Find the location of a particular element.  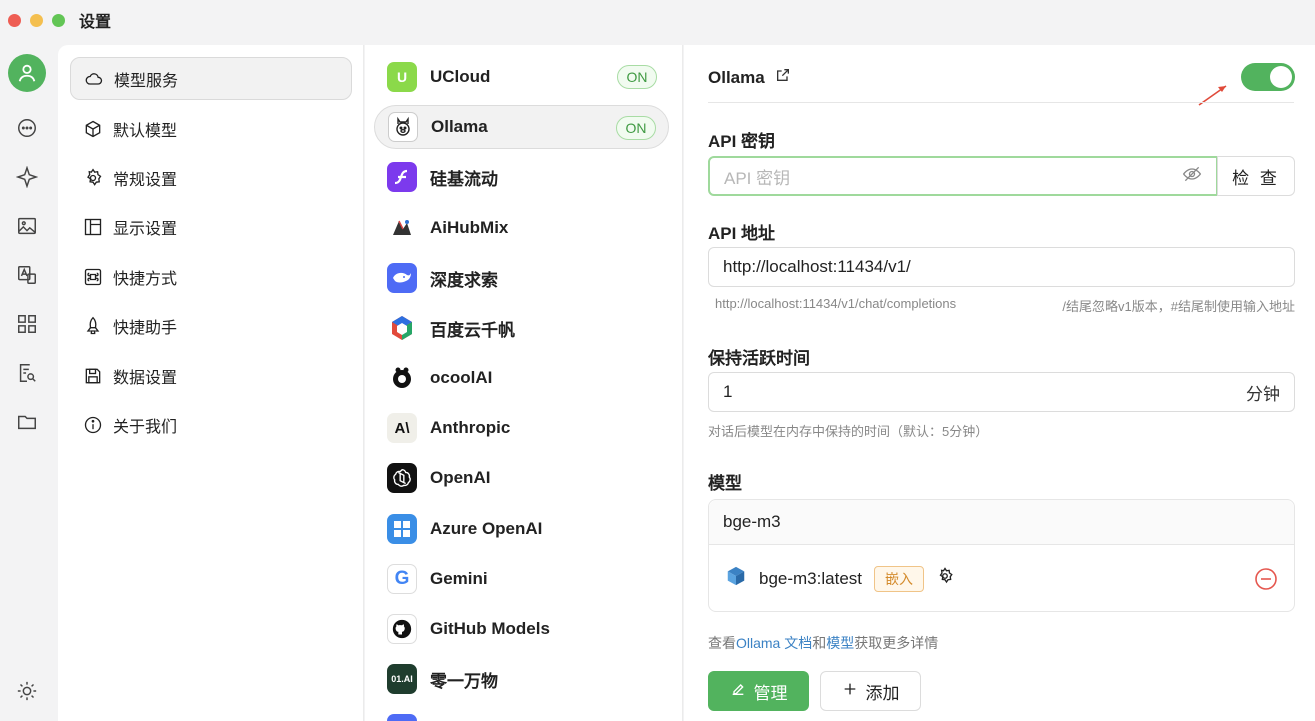

close-window-button is located at coordinates (14, 20).